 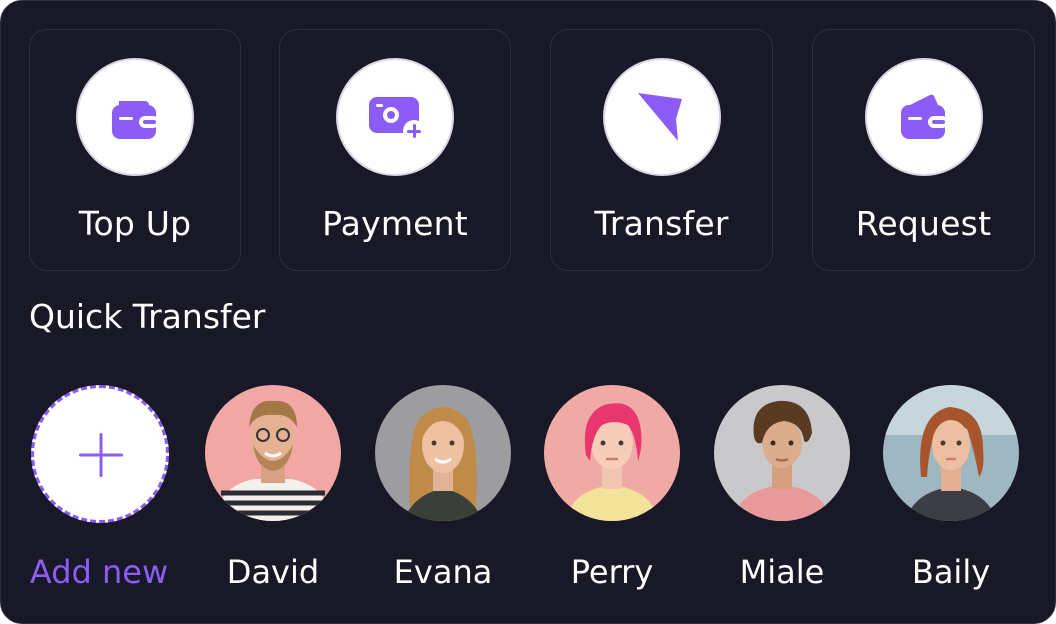 What do you see at coordinates (395, 223) in the screenshot?
I see `payment-label: Payment` at bounding box center [395, 223].